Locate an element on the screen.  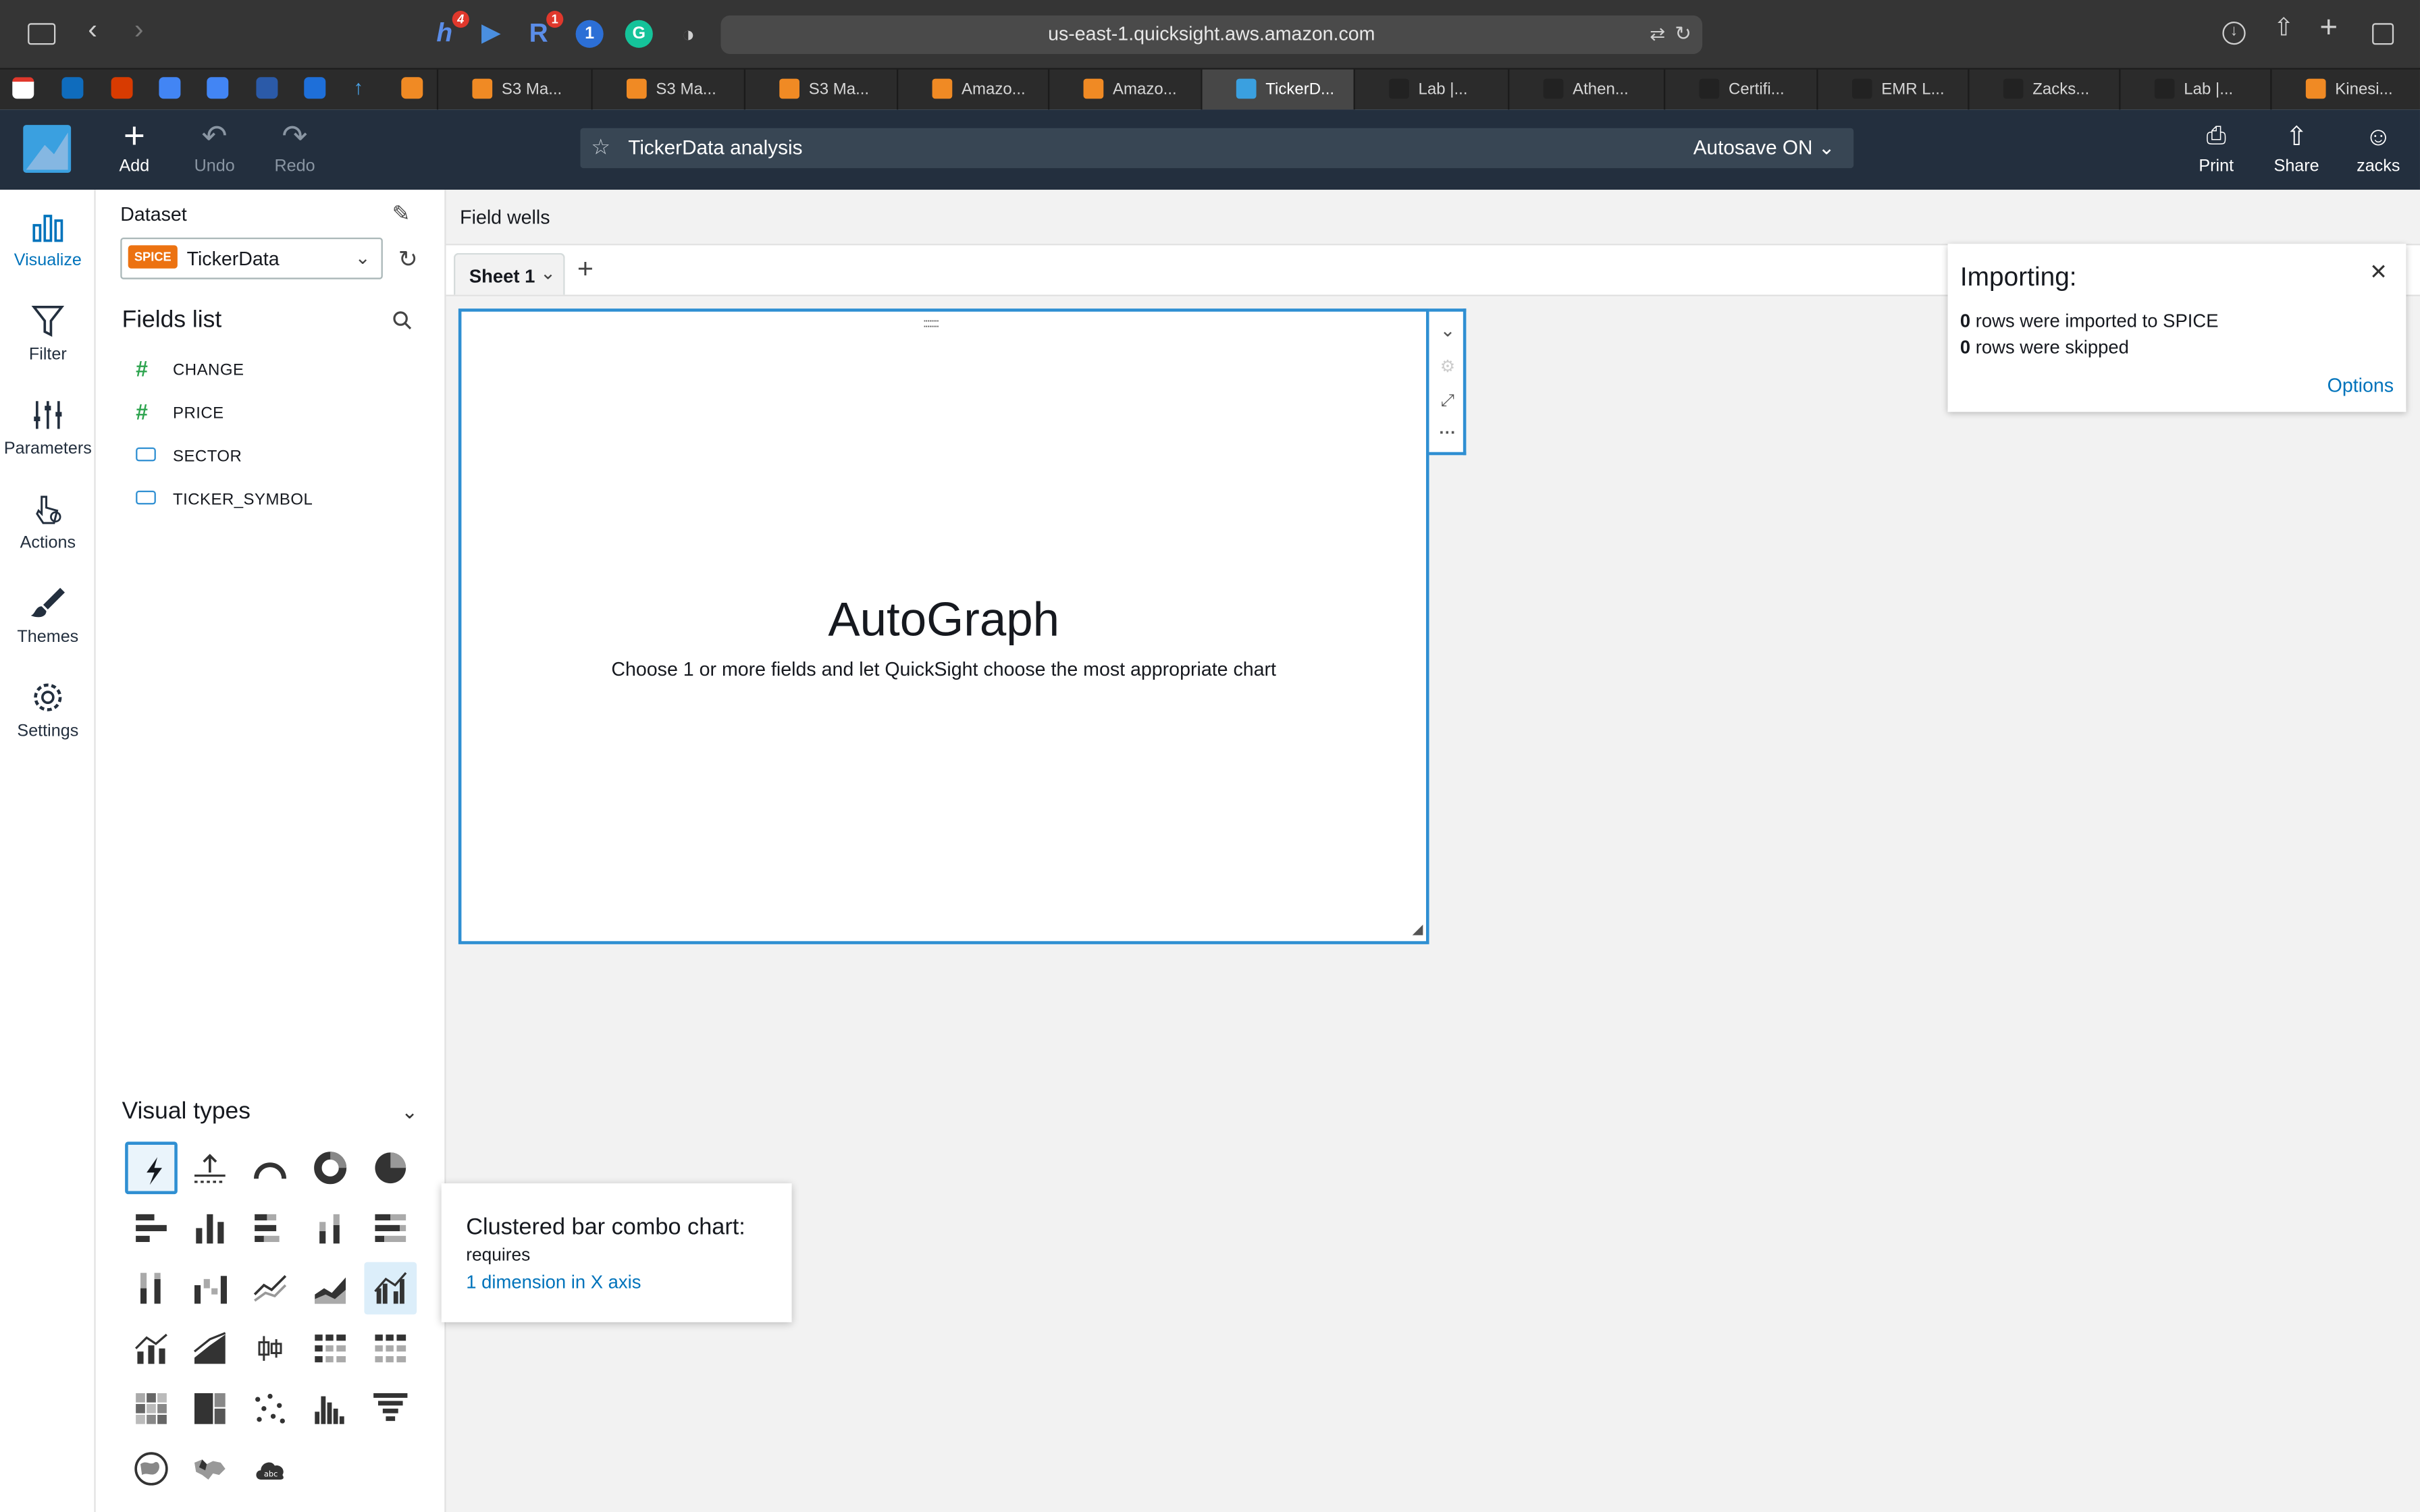
percent-horizontal-bar-icon is located at coordinates (390, 1228).